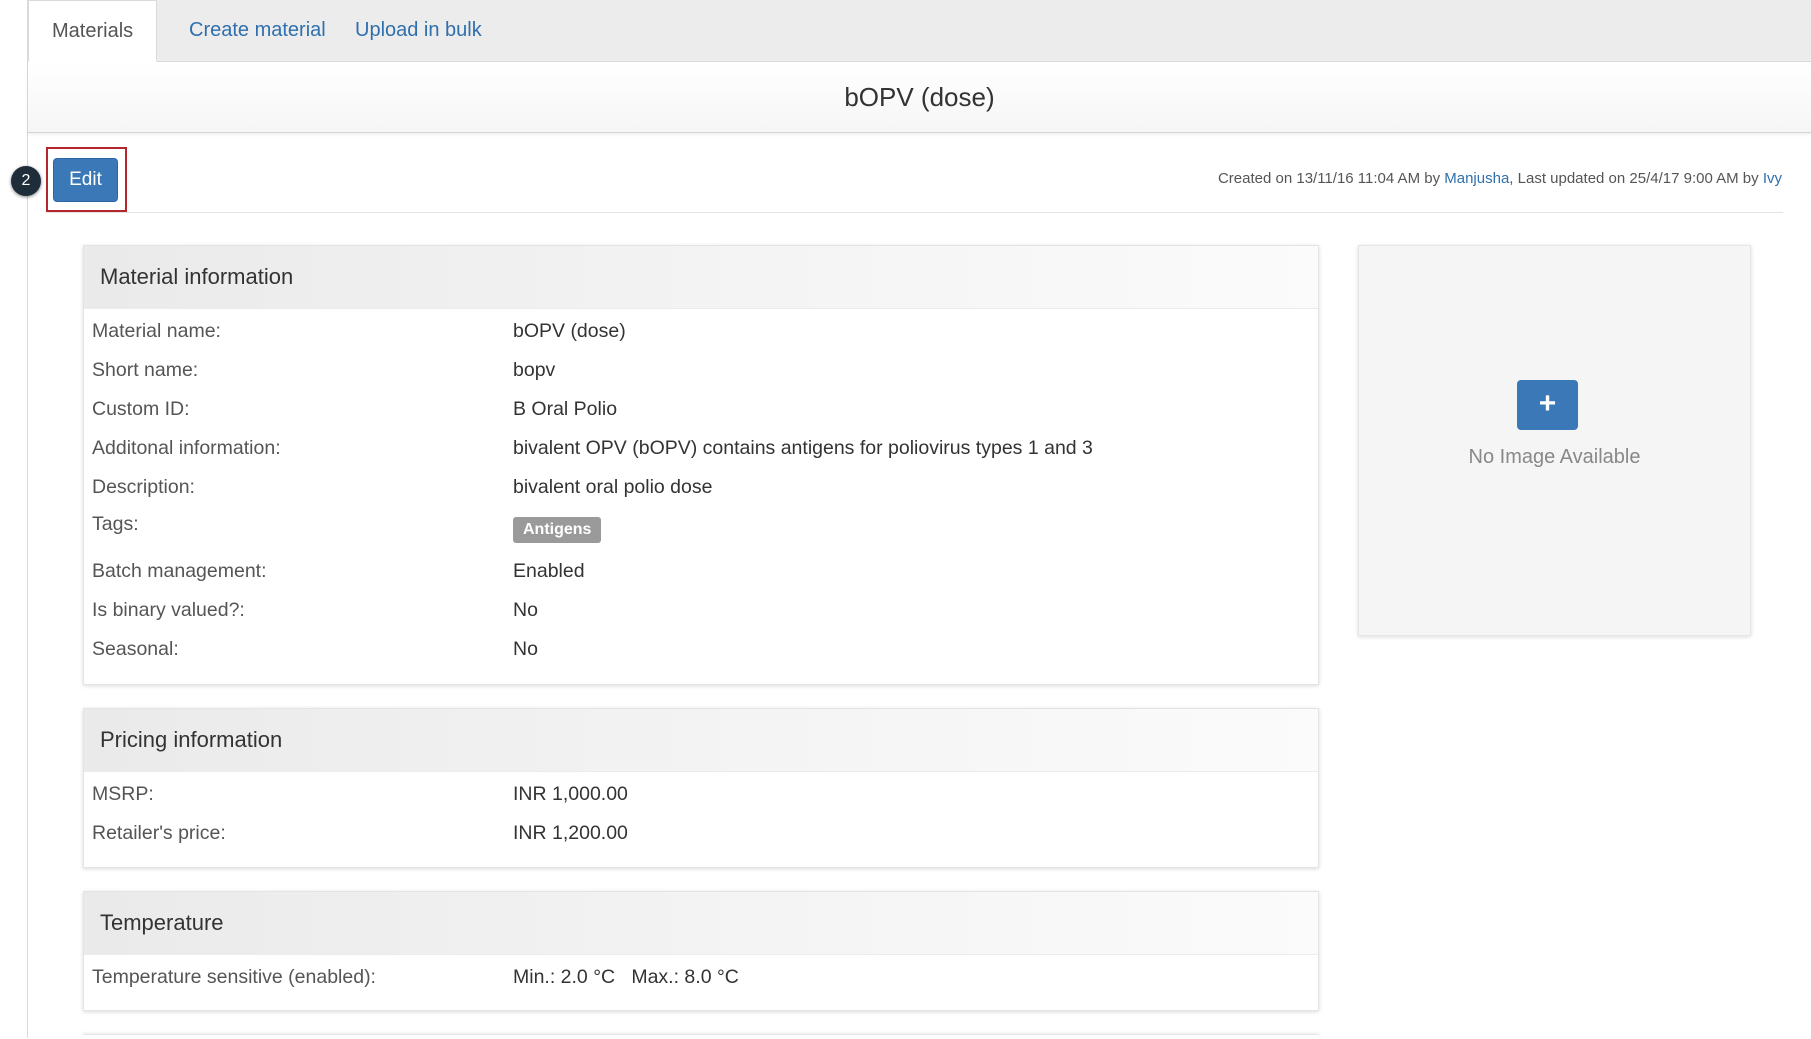 The image size is (1811, 1039). I want to click on row-description: Description: bivalent oral polio dose, so click(701, 487).